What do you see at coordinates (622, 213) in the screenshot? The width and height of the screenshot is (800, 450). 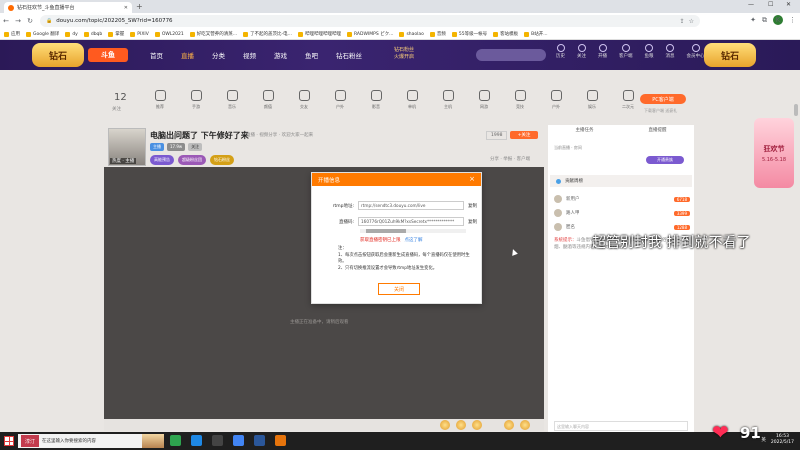 I see `rank-row: 路人甲 3399` at bounding box center [622, 213].